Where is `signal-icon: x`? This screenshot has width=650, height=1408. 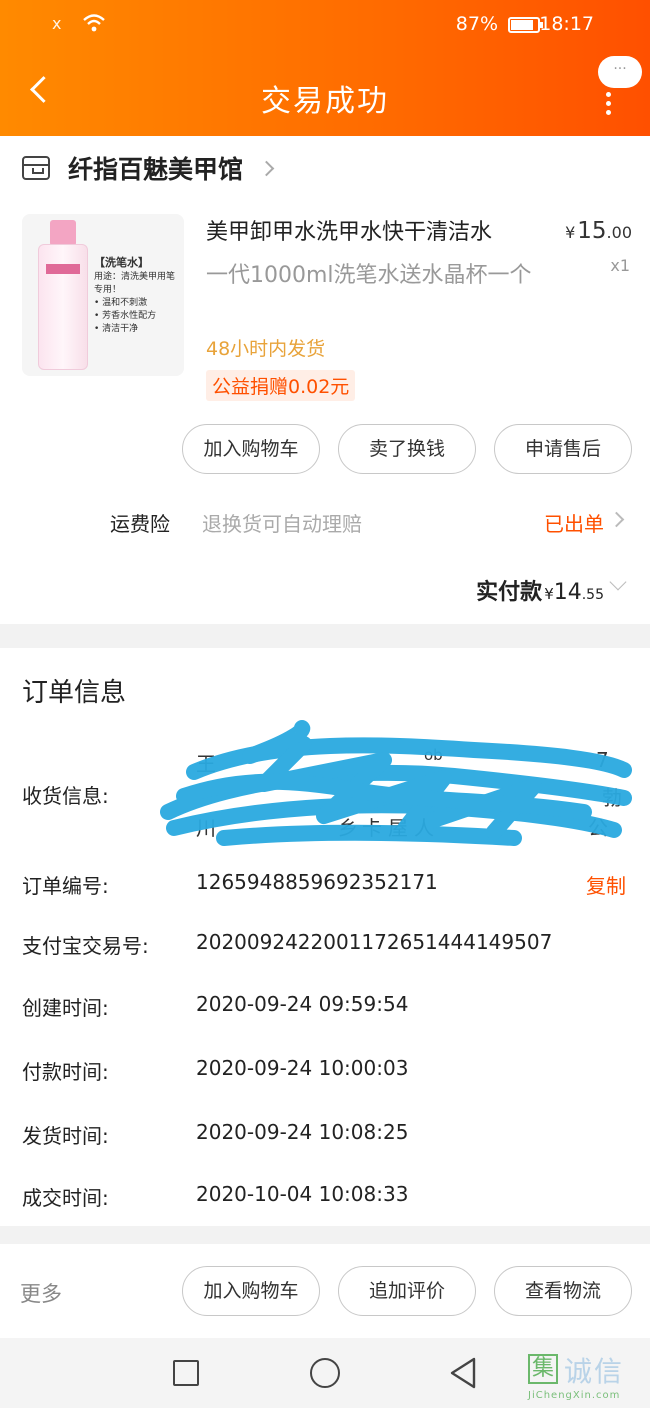
signal-icon: x is located at coordinates (57, 23).